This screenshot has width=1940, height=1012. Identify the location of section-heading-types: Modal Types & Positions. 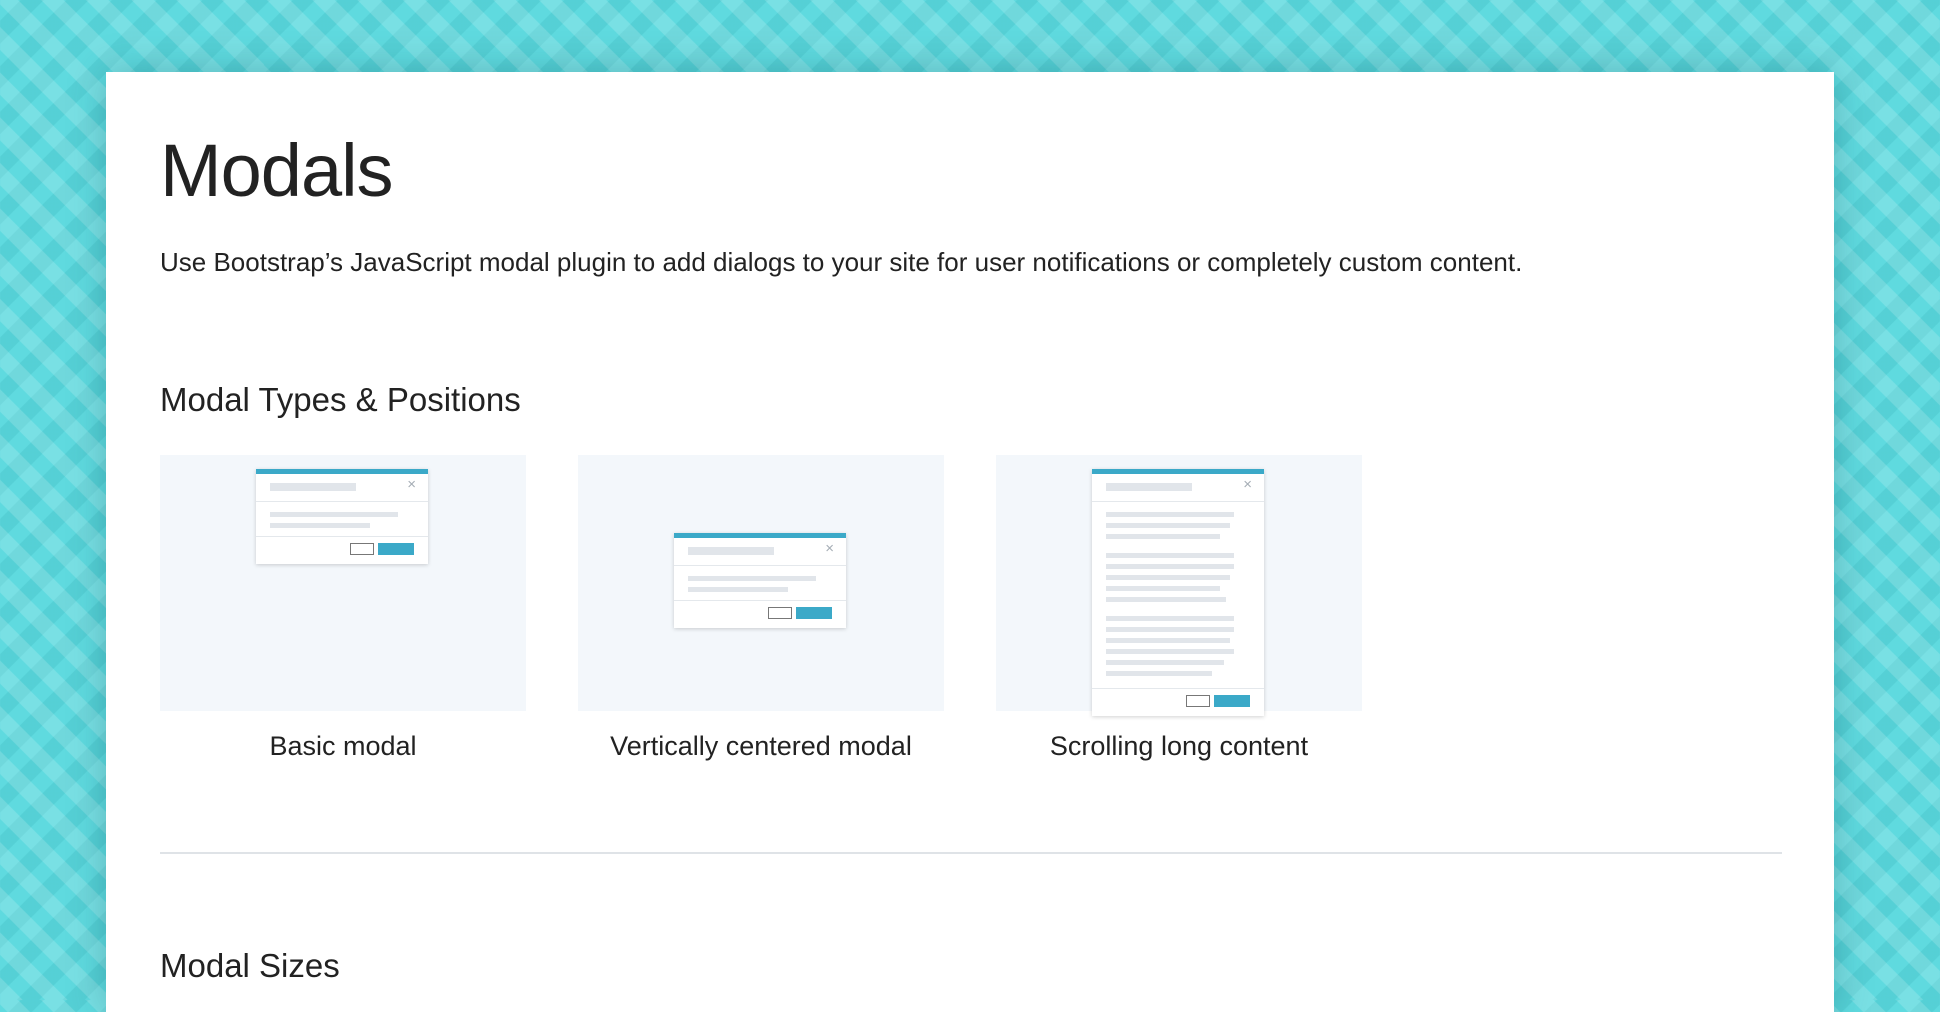
(340, 399).